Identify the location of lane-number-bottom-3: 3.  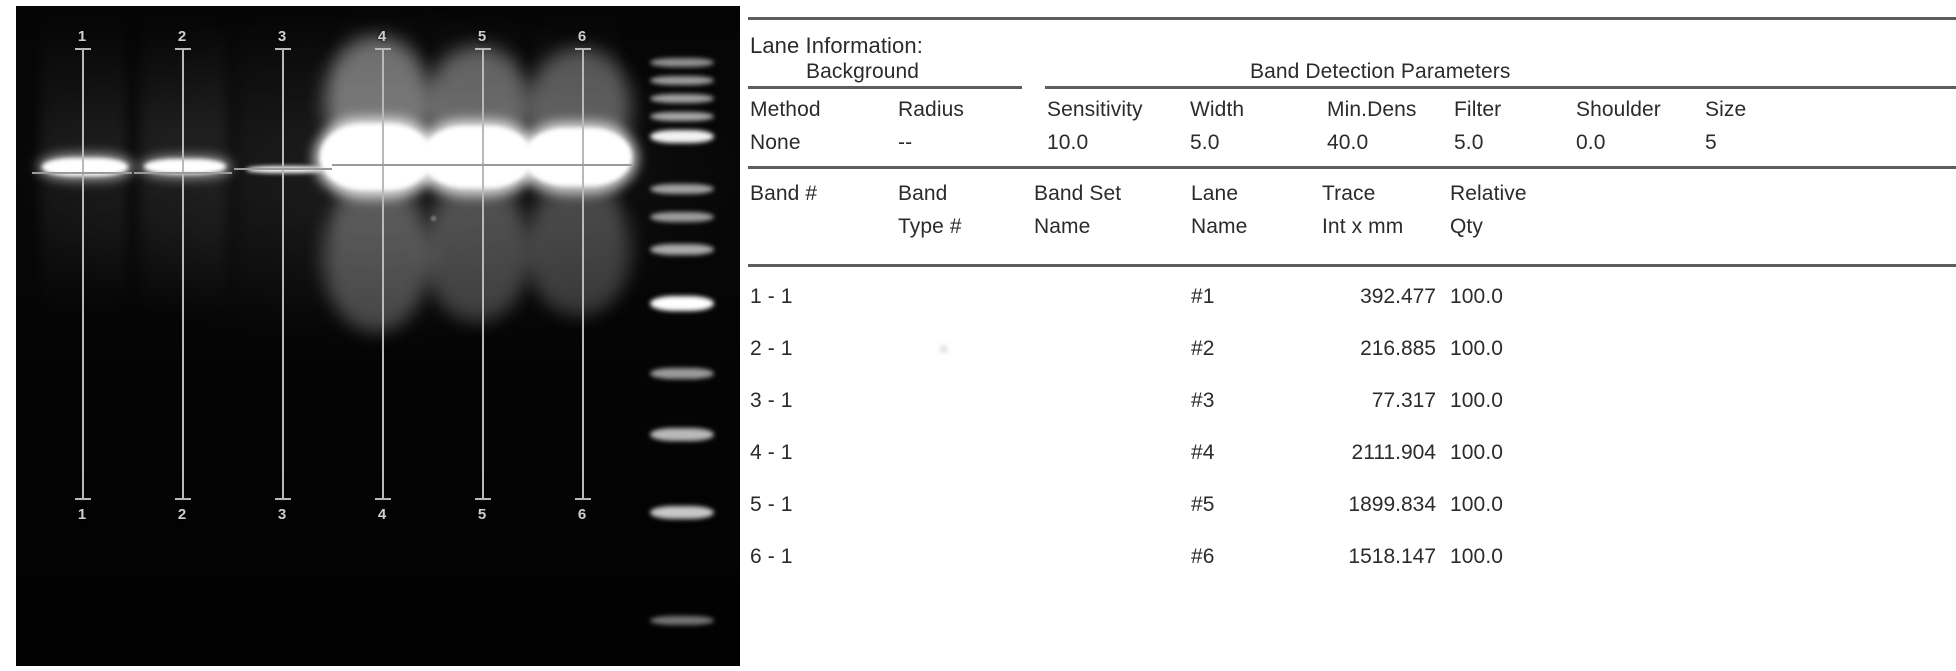
(282, 514).